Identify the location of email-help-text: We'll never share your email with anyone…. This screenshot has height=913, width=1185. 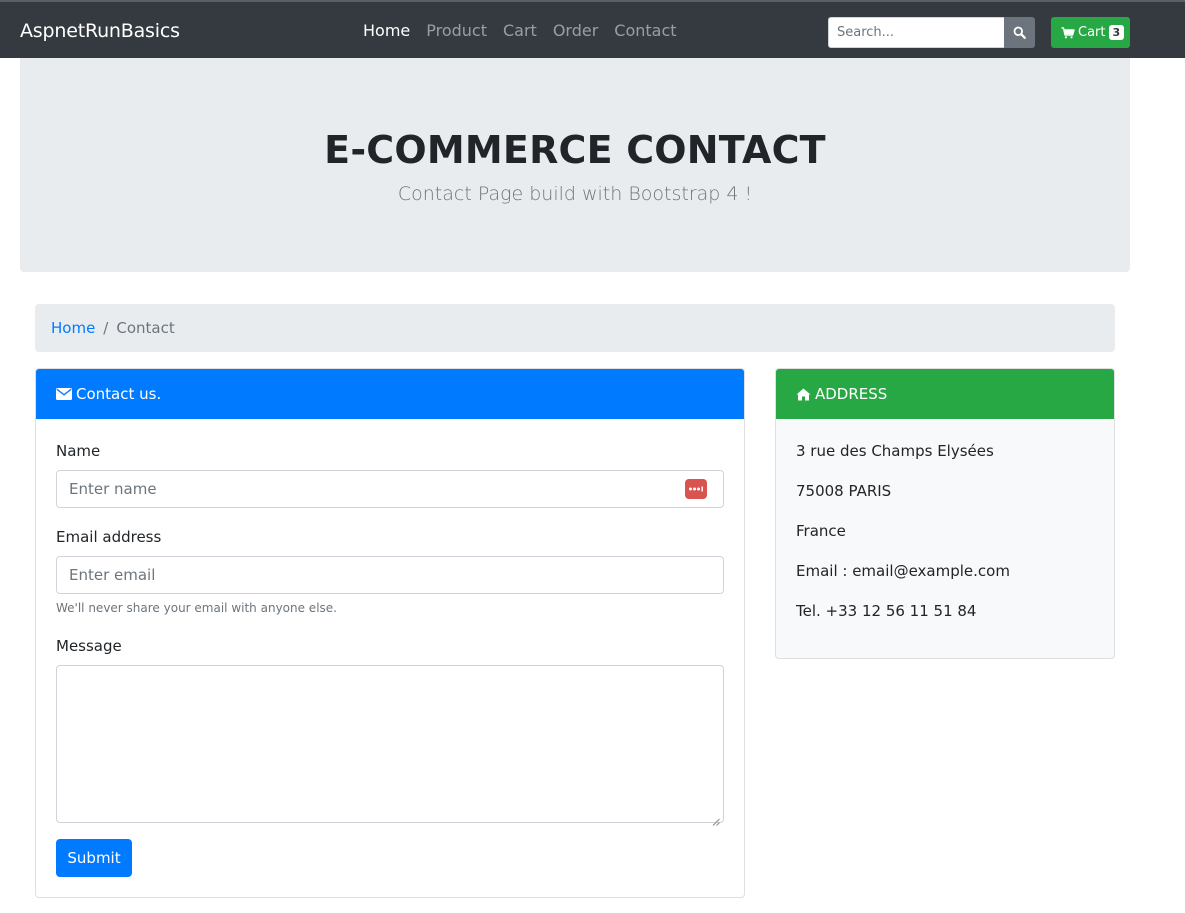
(196, 608).